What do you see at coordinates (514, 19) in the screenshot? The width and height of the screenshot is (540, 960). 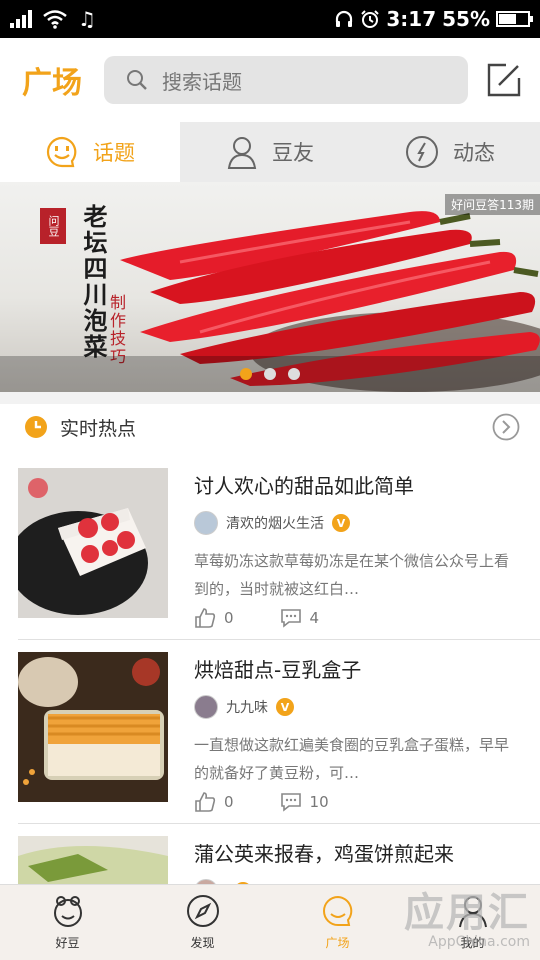 I see `battery-icon` at bounding box center [514, 19].